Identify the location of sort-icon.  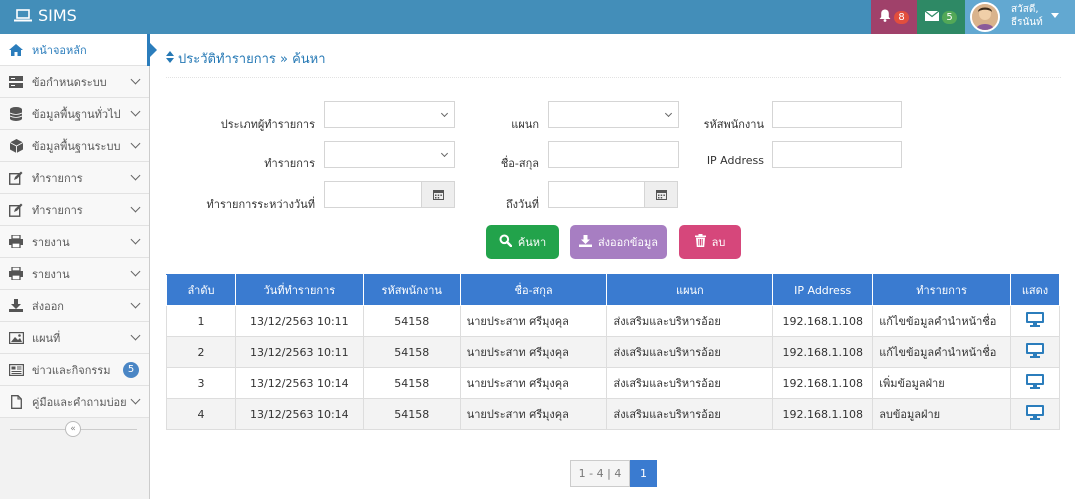
(170, 58).